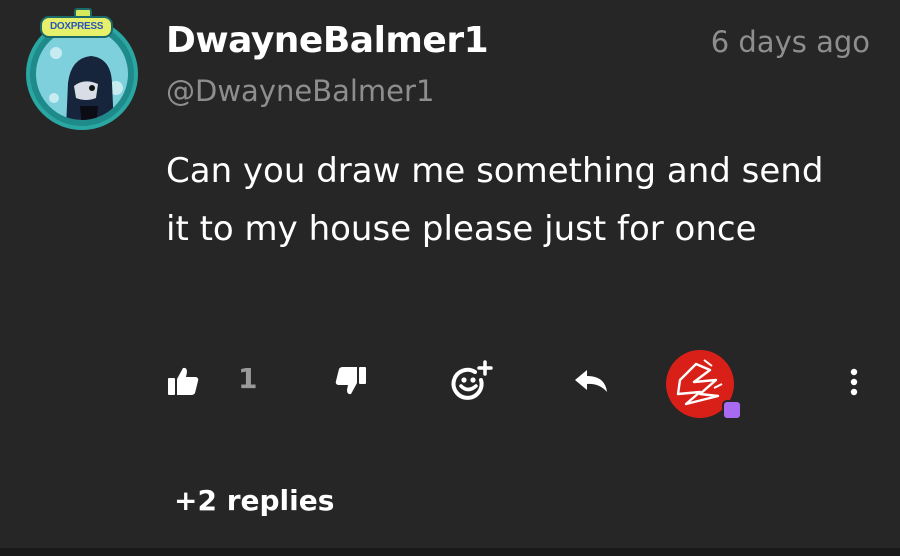 This screenshot has height=556, width=900. Describe the element at coordinates (86, 83) in the screenshot. I see `avatar-character-icon` at that location.